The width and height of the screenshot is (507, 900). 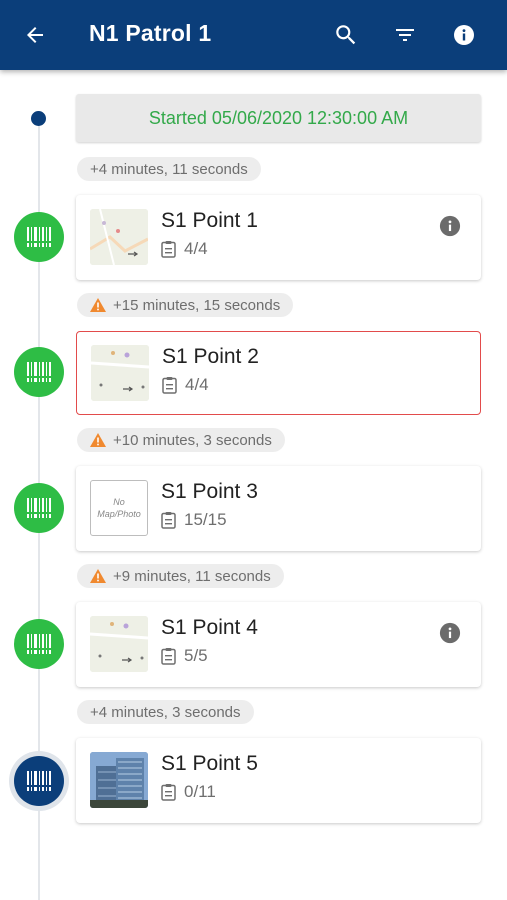 I want to click on checklist-count: 0/11, so click(x=188, y=792).